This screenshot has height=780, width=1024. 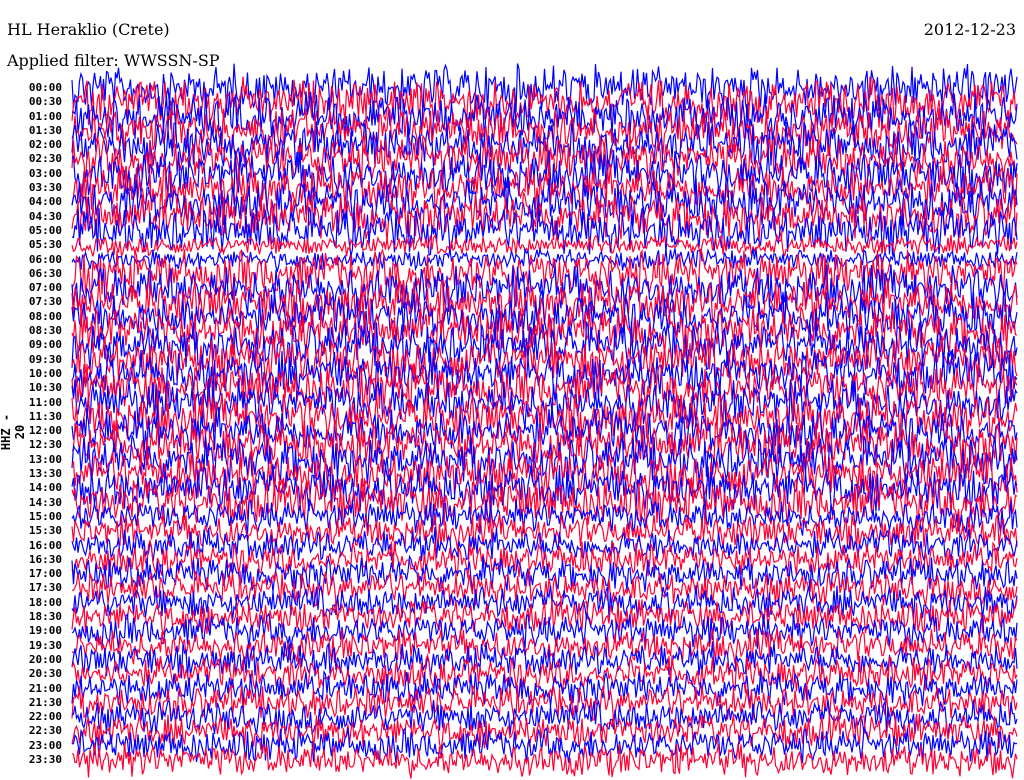 What do you see at coordinates (45, 173) in the screenshot?
I see `time-label: 03:00` at bounding box center [45, 173].